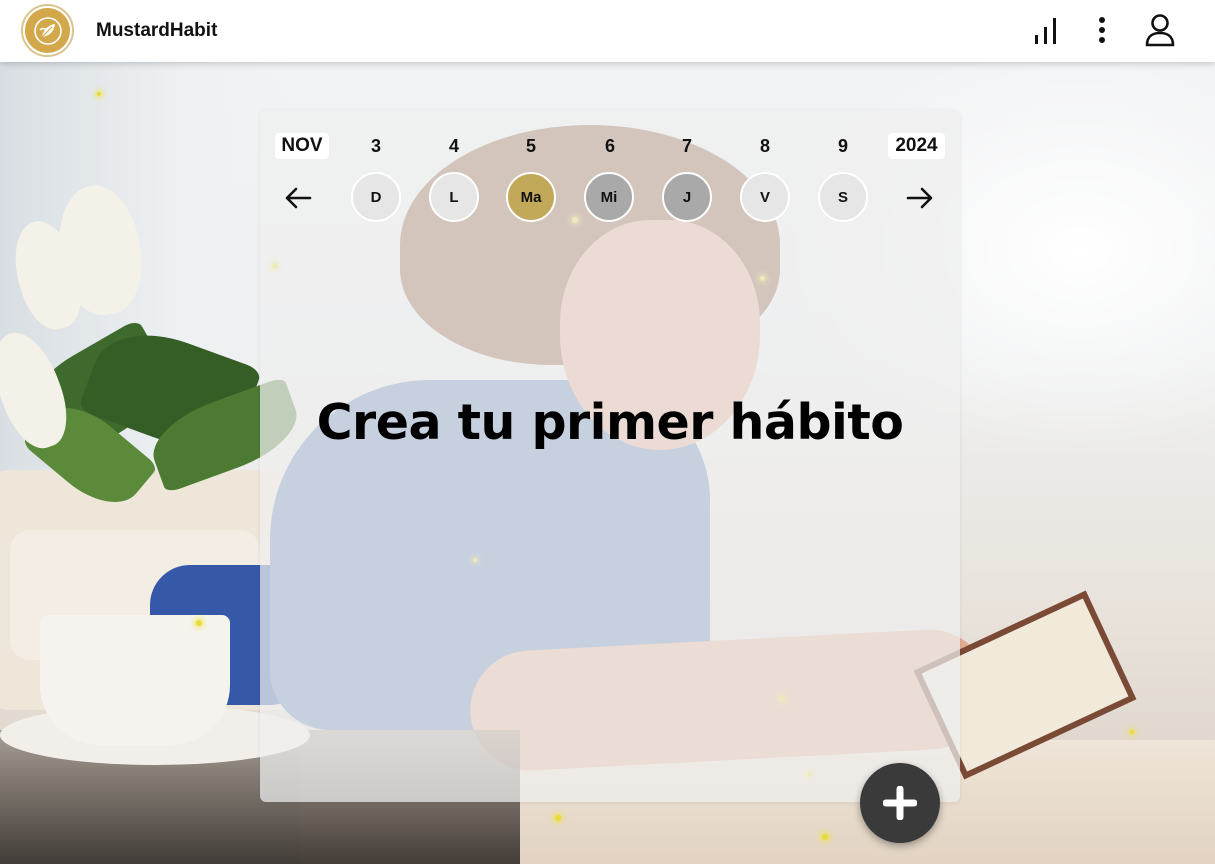  I want to click on empty-state-title: Crea tu primer hábito, so click(610, 422).